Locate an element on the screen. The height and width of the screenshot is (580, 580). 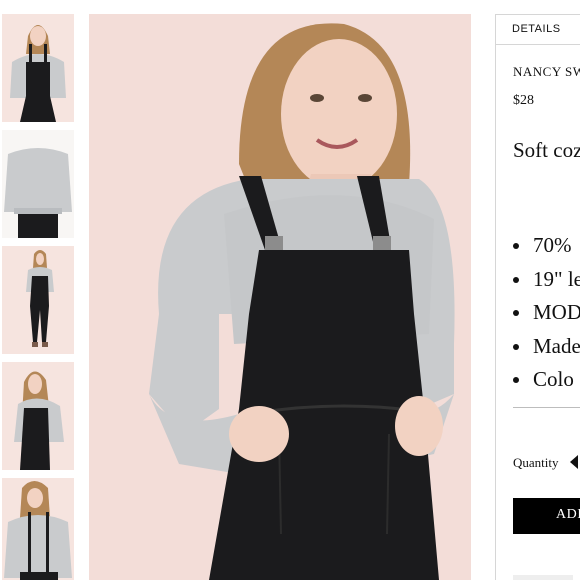
product-name: NANCY SW is located at coordinates (546, 71).